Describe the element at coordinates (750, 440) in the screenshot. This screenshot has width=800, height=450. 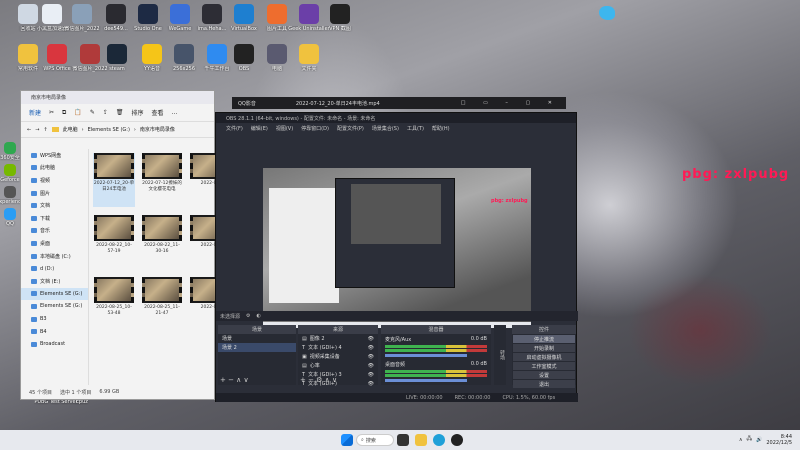
I see `network-icon: 🖧` at that location.